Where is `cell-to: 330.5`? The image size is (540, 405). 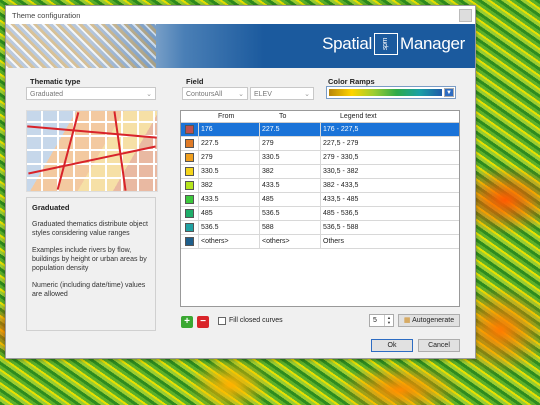 cell-to: 330.5 is located at coordinates (290, 157).